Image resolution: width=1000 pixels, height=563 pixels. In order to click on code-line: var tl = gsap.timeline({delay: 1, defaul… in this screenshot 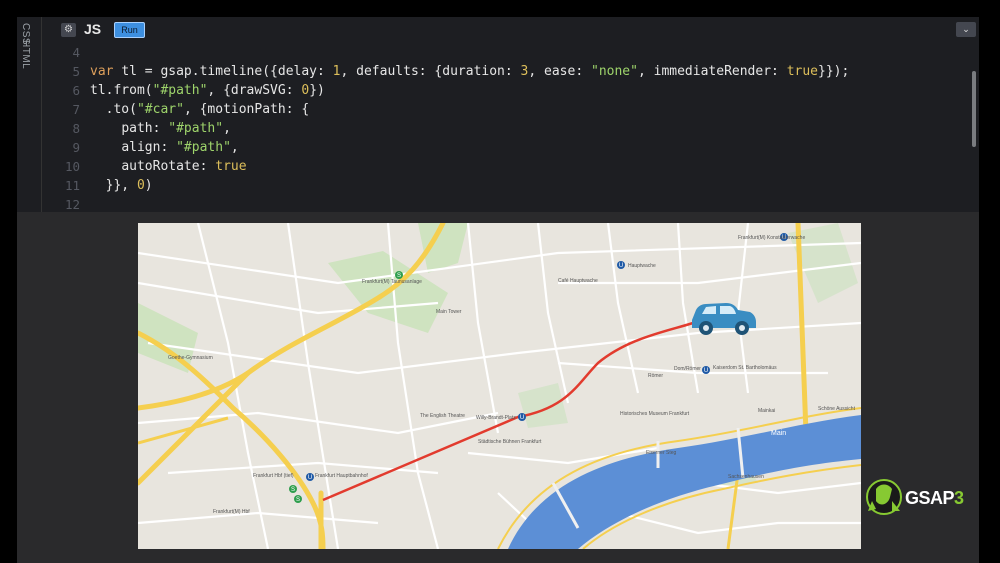, I will do `click(470, 71)`.